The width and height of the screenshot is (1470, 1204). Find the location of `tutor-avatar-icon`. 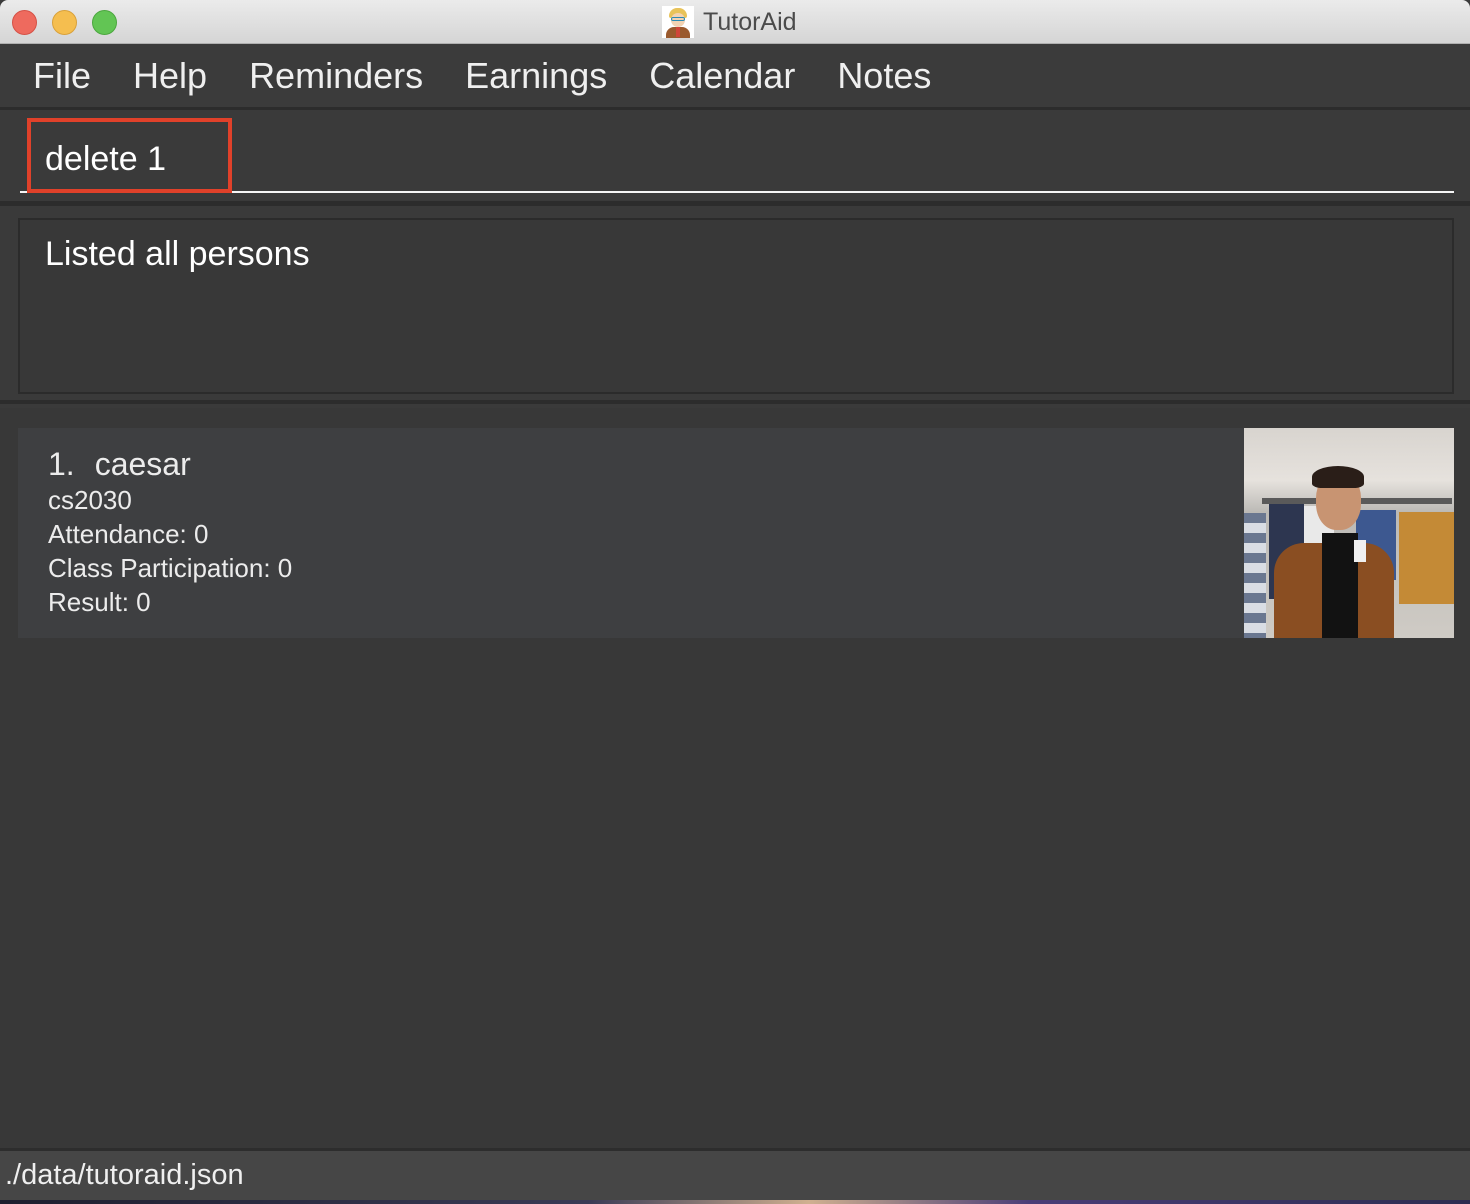

tutor-avatar-icon is located at coordinates (678, 22).